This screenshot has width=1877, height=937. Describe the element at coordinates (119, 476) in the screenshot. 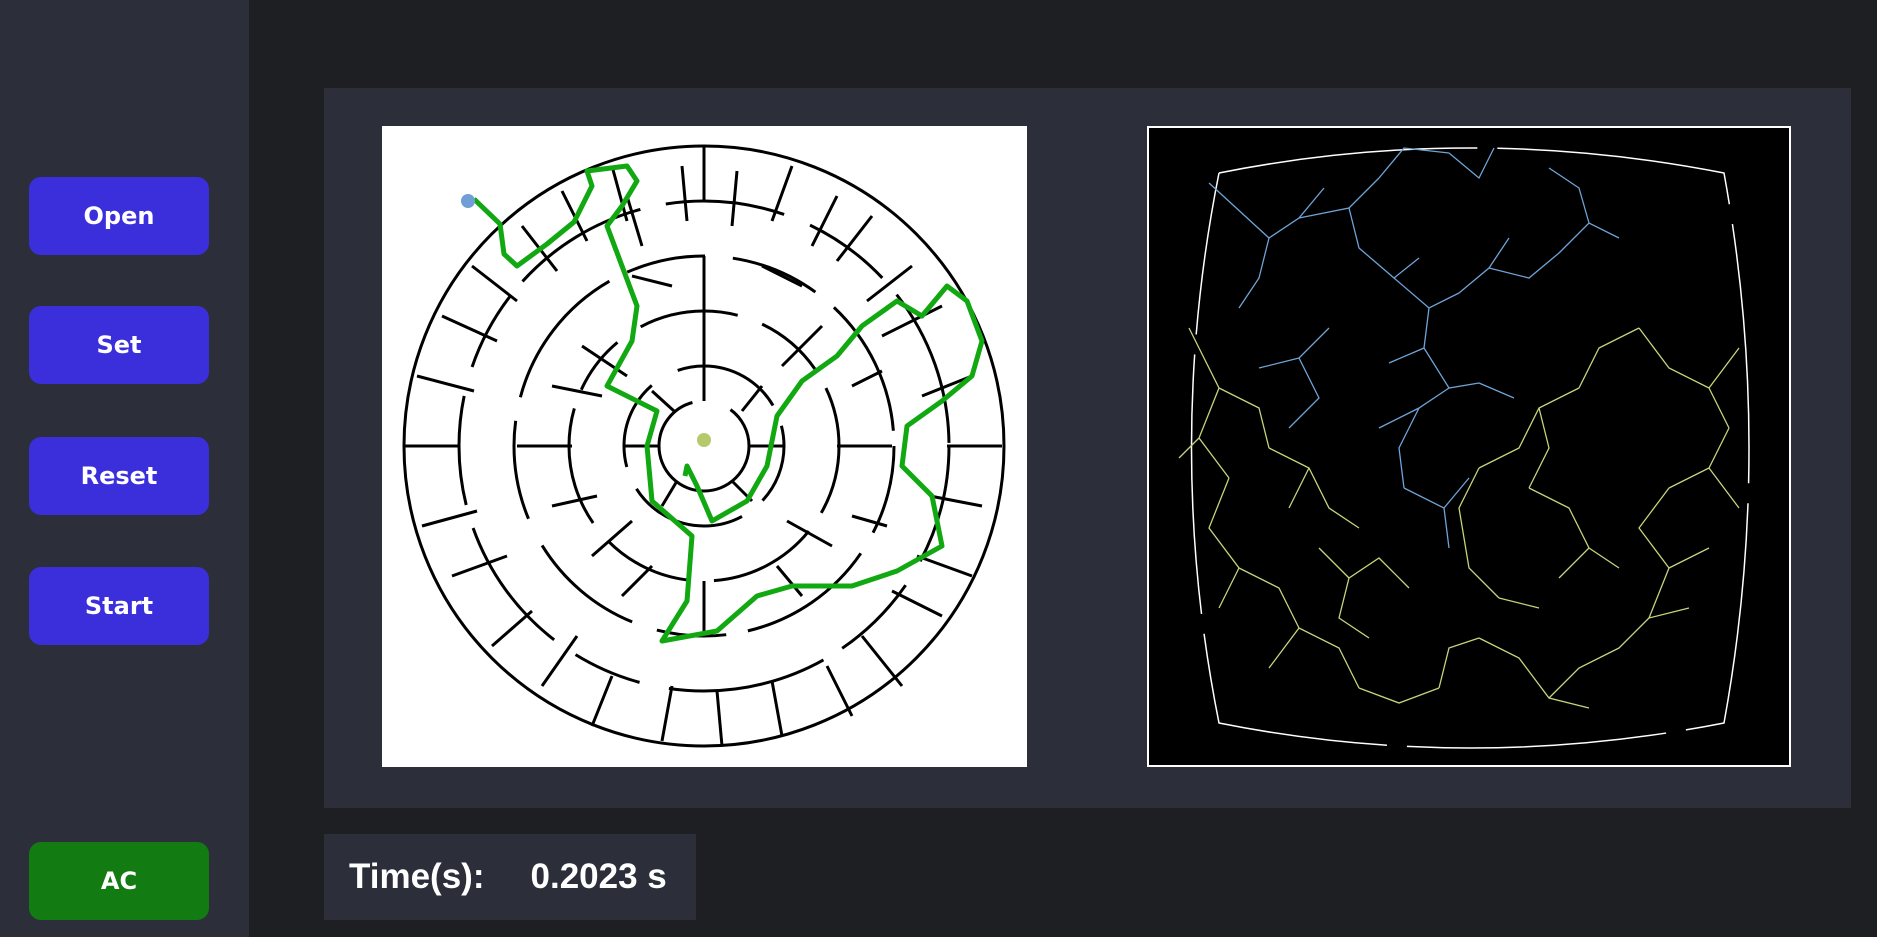

I see `reset-button: Reset` at that location.